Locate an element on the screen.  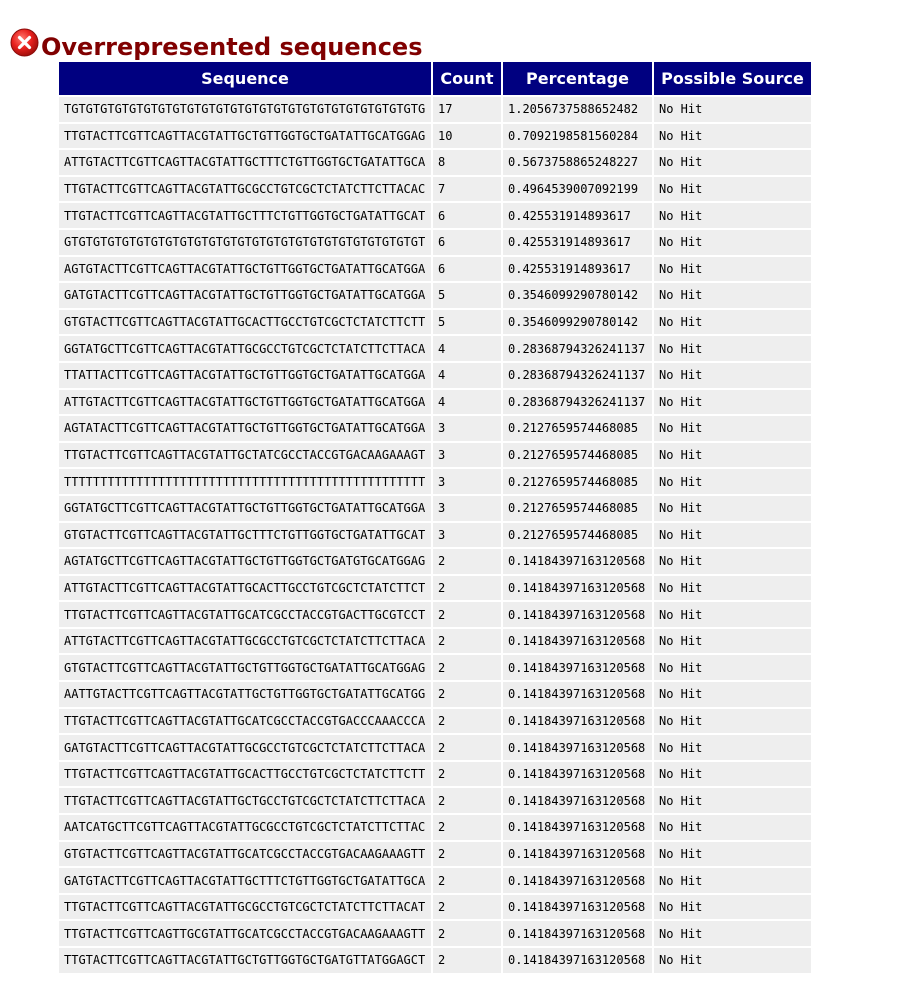
column-header-possible-source: Possible Source is located at coordinates (732, 78).